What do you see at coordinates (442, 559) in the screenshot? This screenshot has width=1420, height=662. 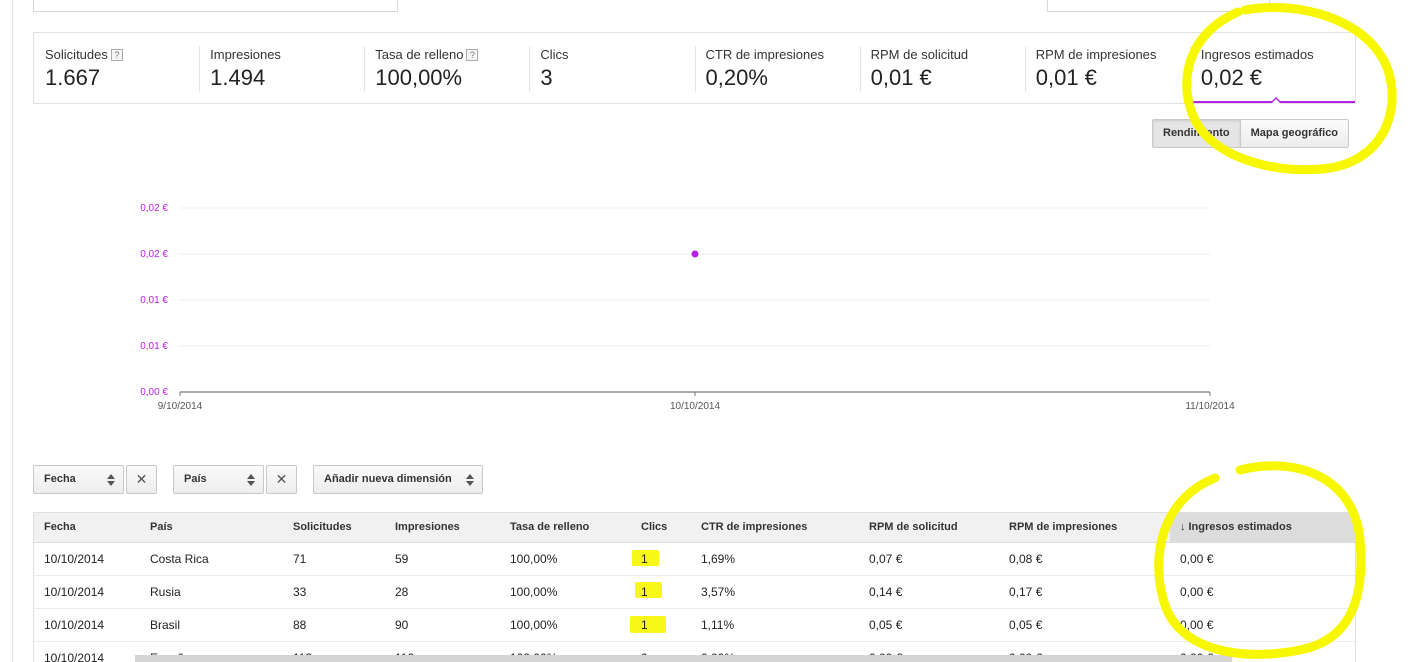 I see `cell-impresiones: 59` at bounding box center [442, 559].